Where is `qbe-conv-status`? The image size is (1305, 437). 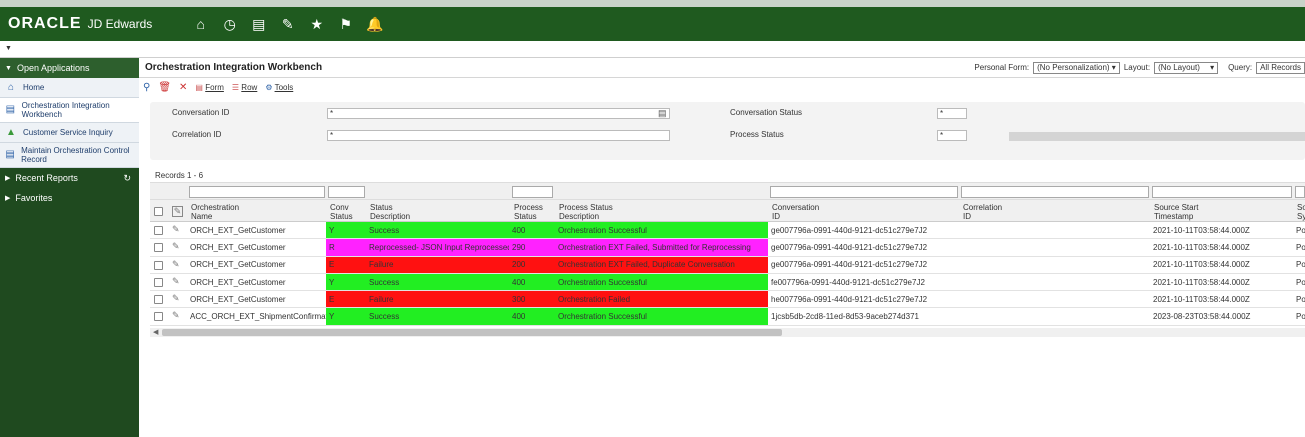 qbe-conv-status is located at coordinates (346, 192).